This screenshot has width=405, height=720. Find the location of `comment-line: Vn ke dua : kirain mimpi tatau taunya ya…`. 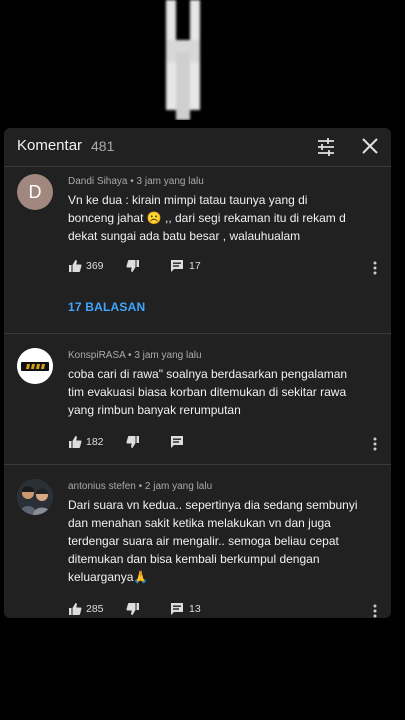

comment-line: Vn ke dua : kirain mimpi tatau taunya ya… is located at coordinates (188, 200).